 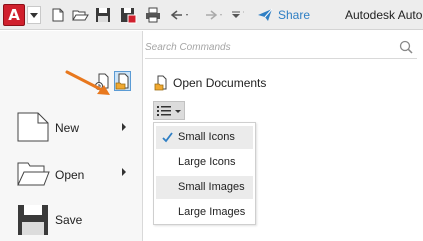 I want to click on new-document-icon, so click(x=33, y=127).